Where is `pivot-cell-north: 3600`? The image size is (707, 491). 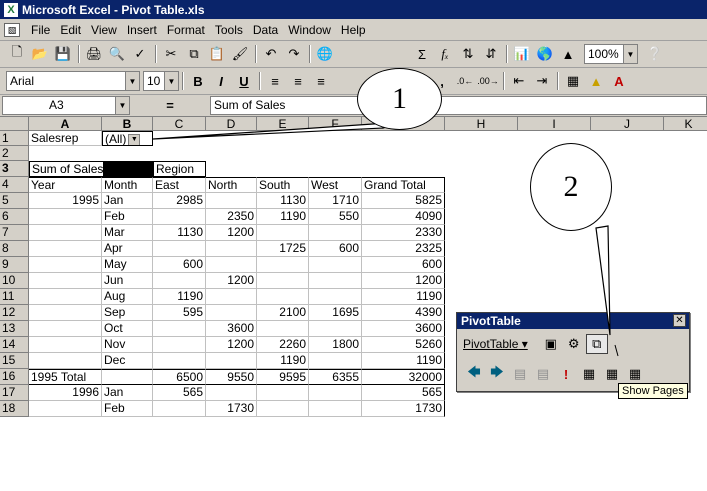
pivot-cell-north: 3600 is located at coordinates (231, 329).